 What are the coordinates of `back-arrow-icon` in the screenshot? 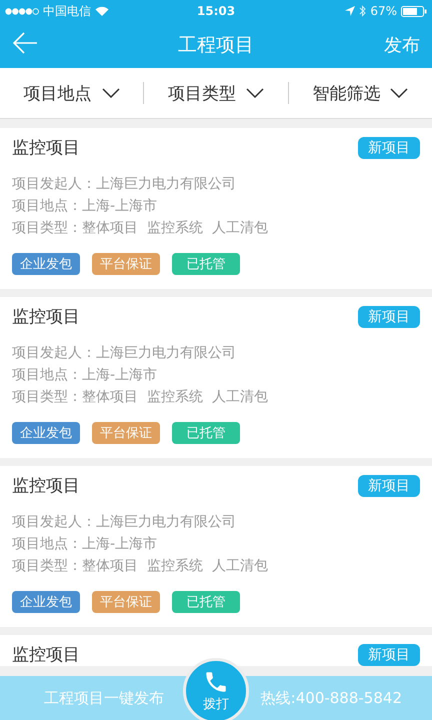 It's located at (25, 43).